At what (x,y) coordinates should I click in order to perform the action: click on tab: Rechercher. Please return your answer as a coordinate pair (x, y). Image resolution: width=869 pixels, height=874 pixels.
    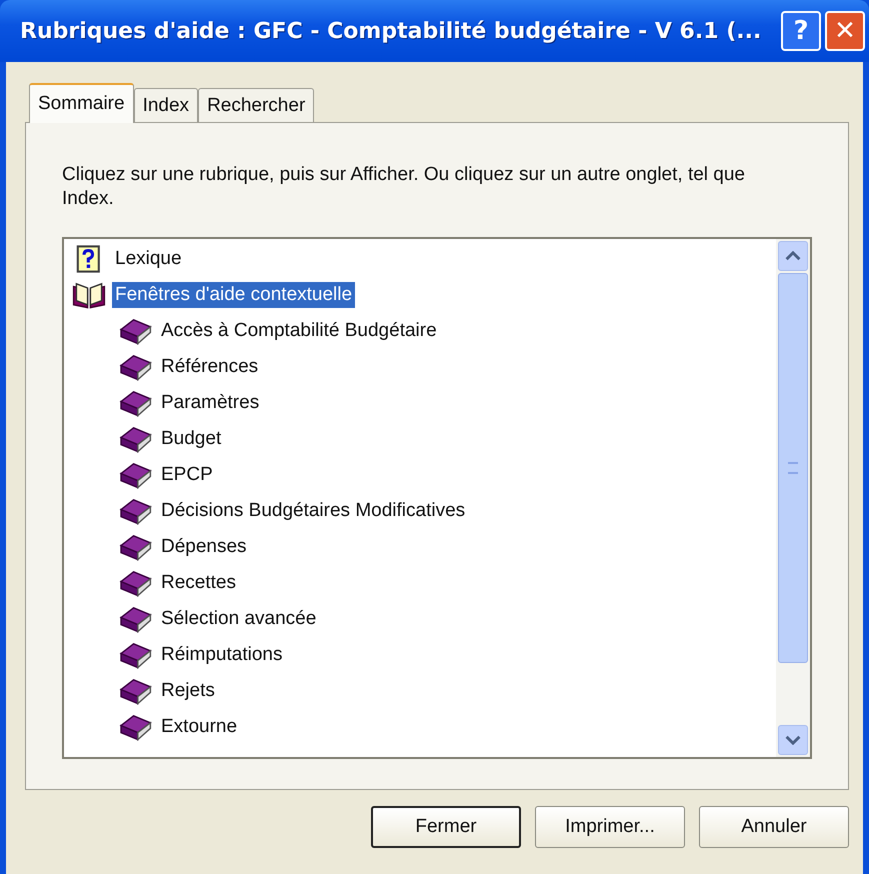
    Looking at the image, I should click on (256, 105).